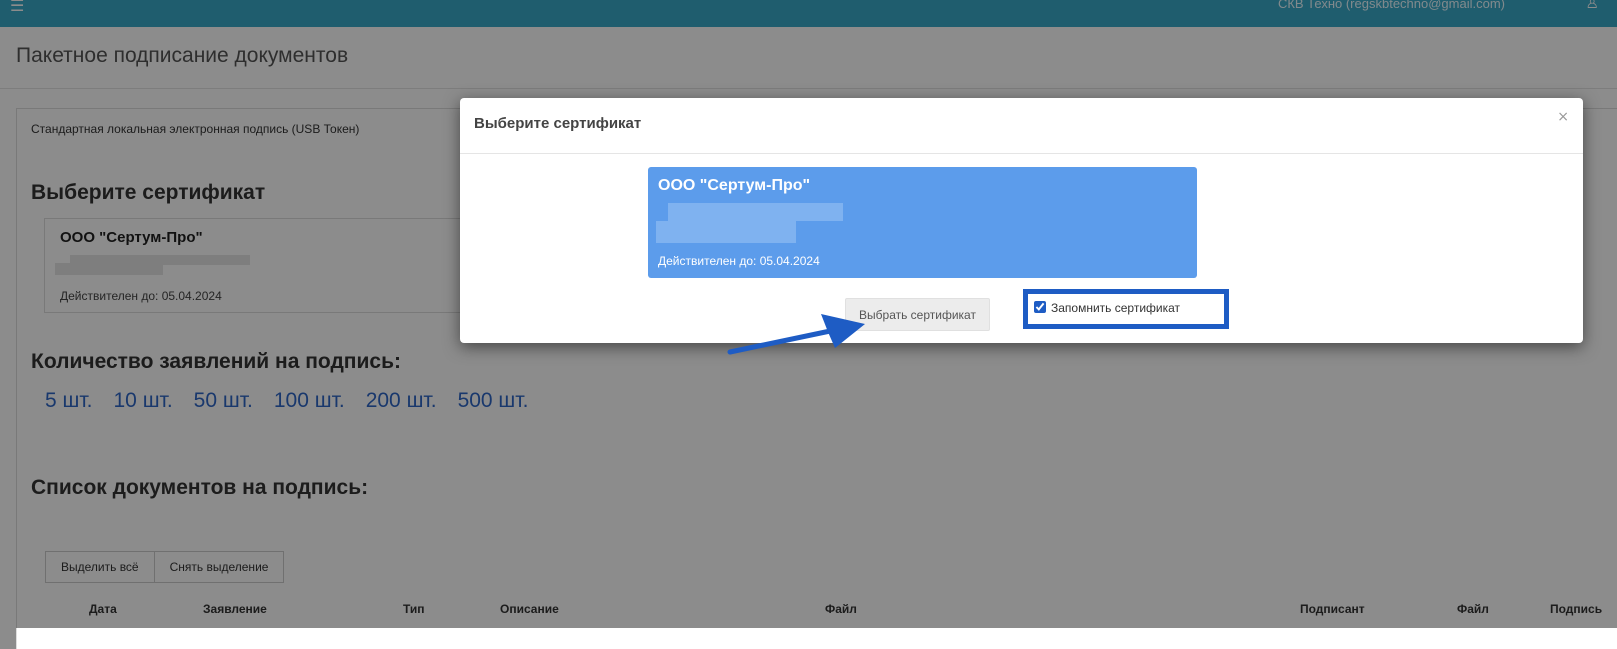 The height and width of the screenshot is (649, 1617). What do you see at coordinates (1563, 117) in the screenshot?
I see `close-icon: ×` at bounding box center [1563, 117].